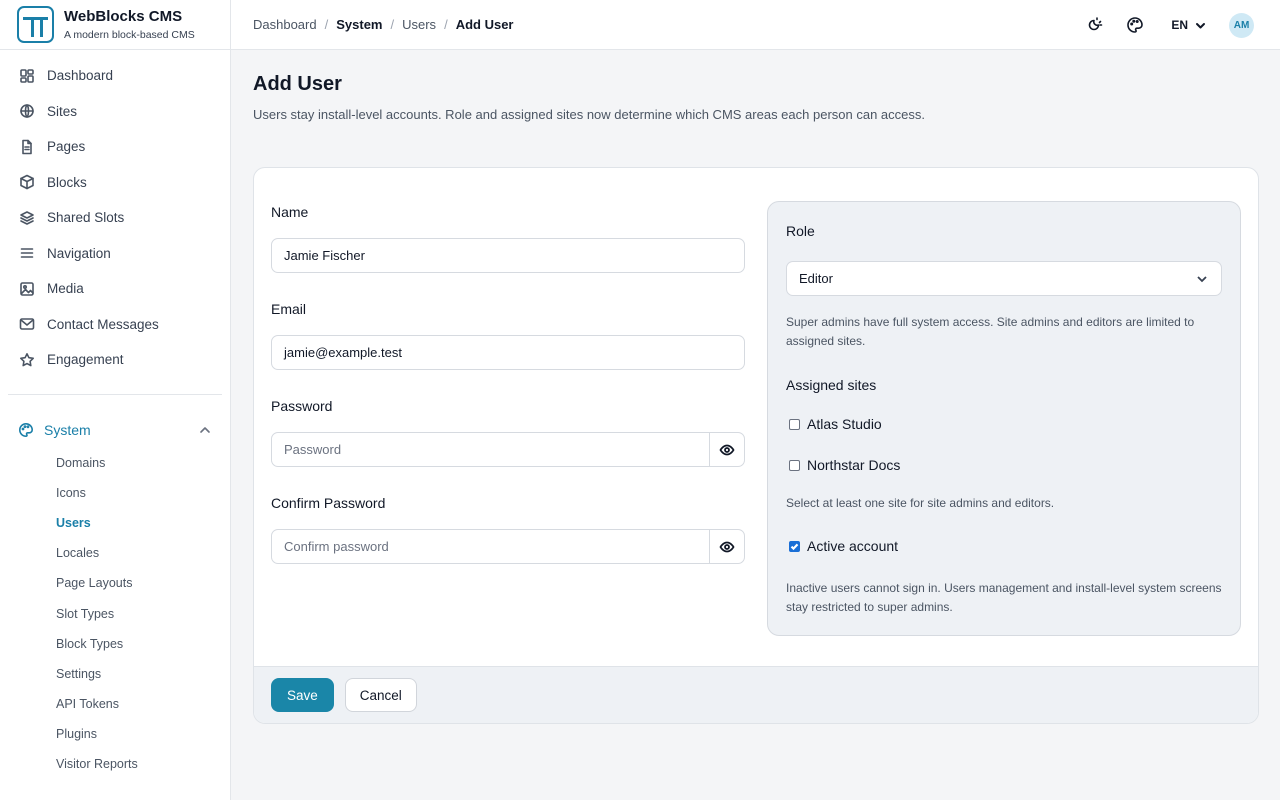 The image size is (1280, 800). Describe the element at coordinates (302, 406) in the screenshot. I see `password-label: Password` at that location.